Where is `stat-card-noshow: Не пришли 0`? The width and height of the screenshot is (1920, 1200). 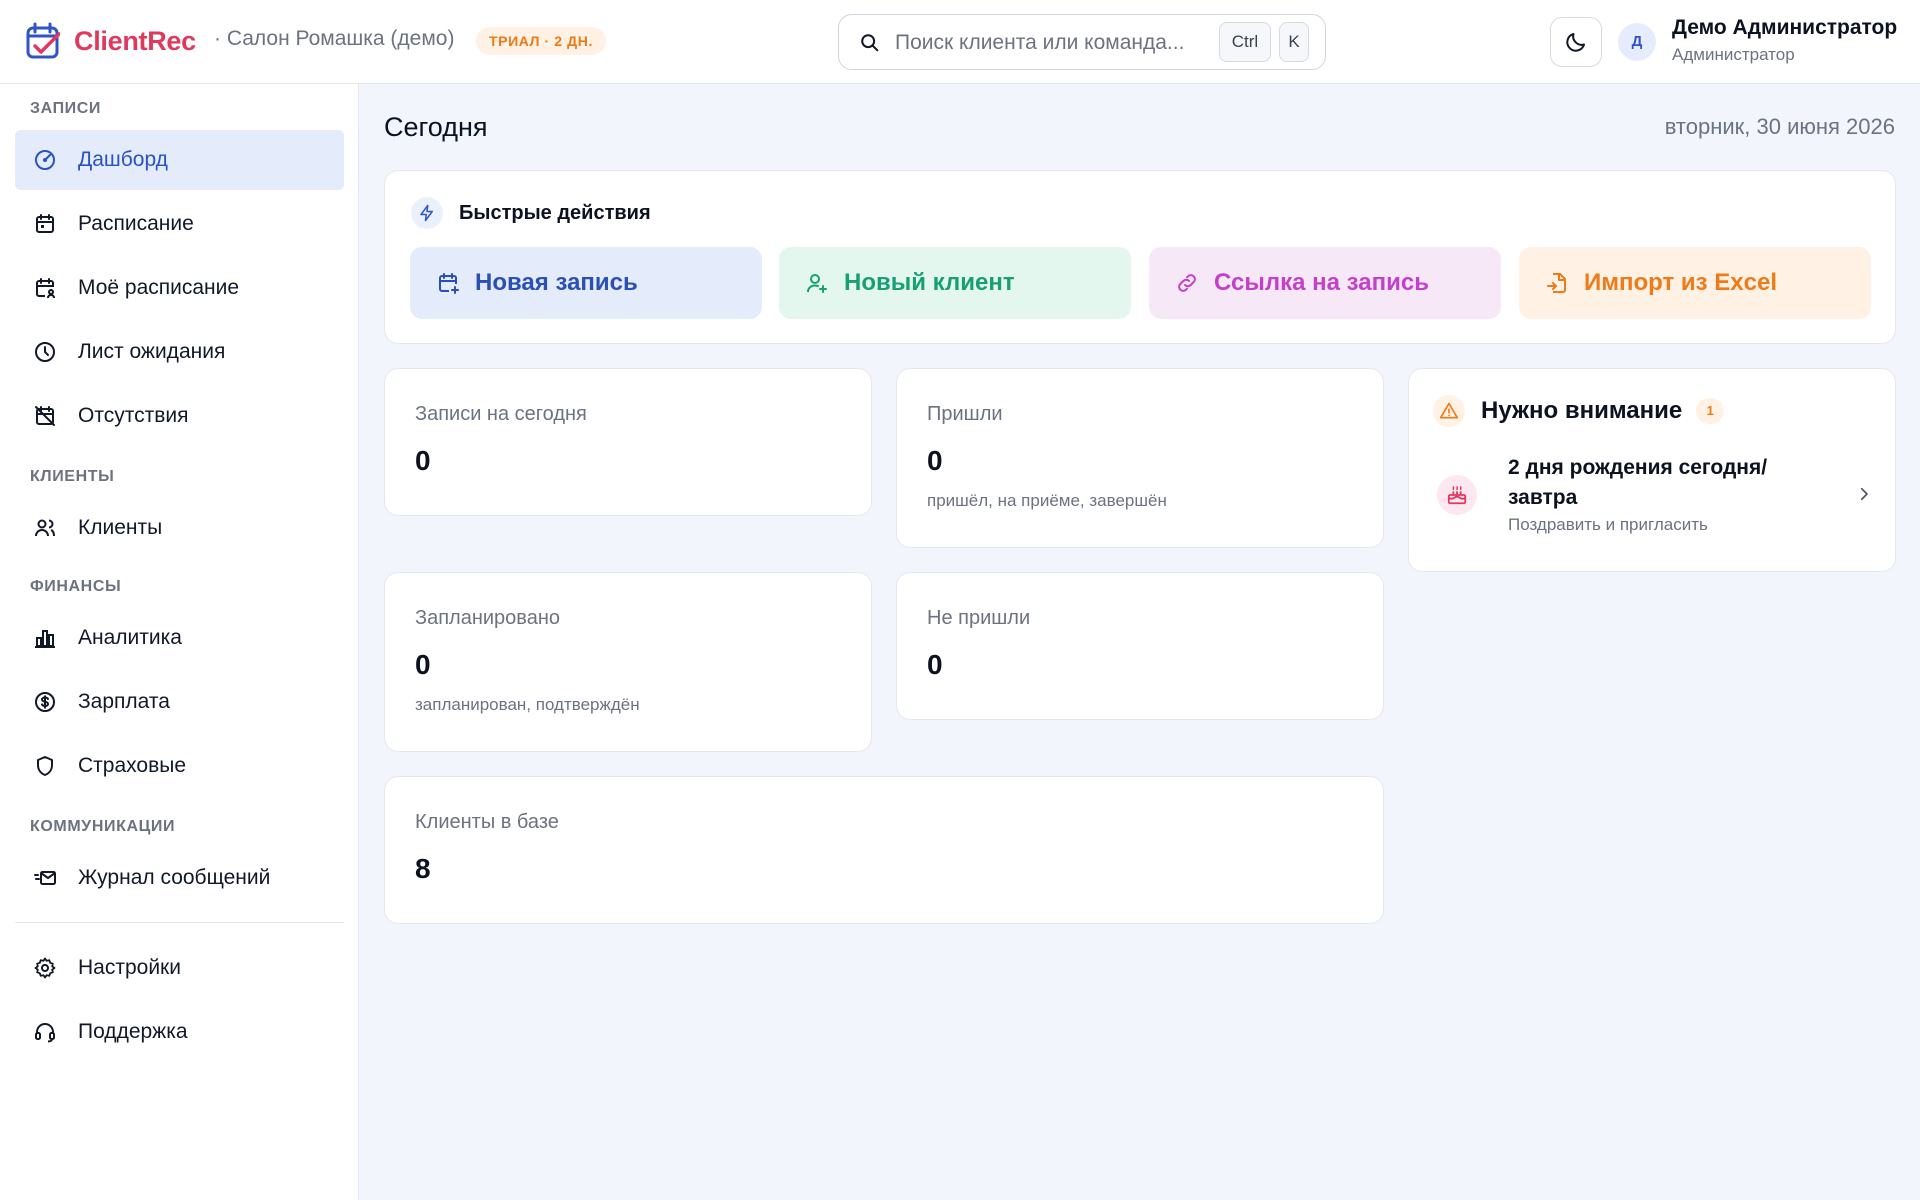 stat-card-noshow: Не пришли 0 is located at coordinates (1140, 646).